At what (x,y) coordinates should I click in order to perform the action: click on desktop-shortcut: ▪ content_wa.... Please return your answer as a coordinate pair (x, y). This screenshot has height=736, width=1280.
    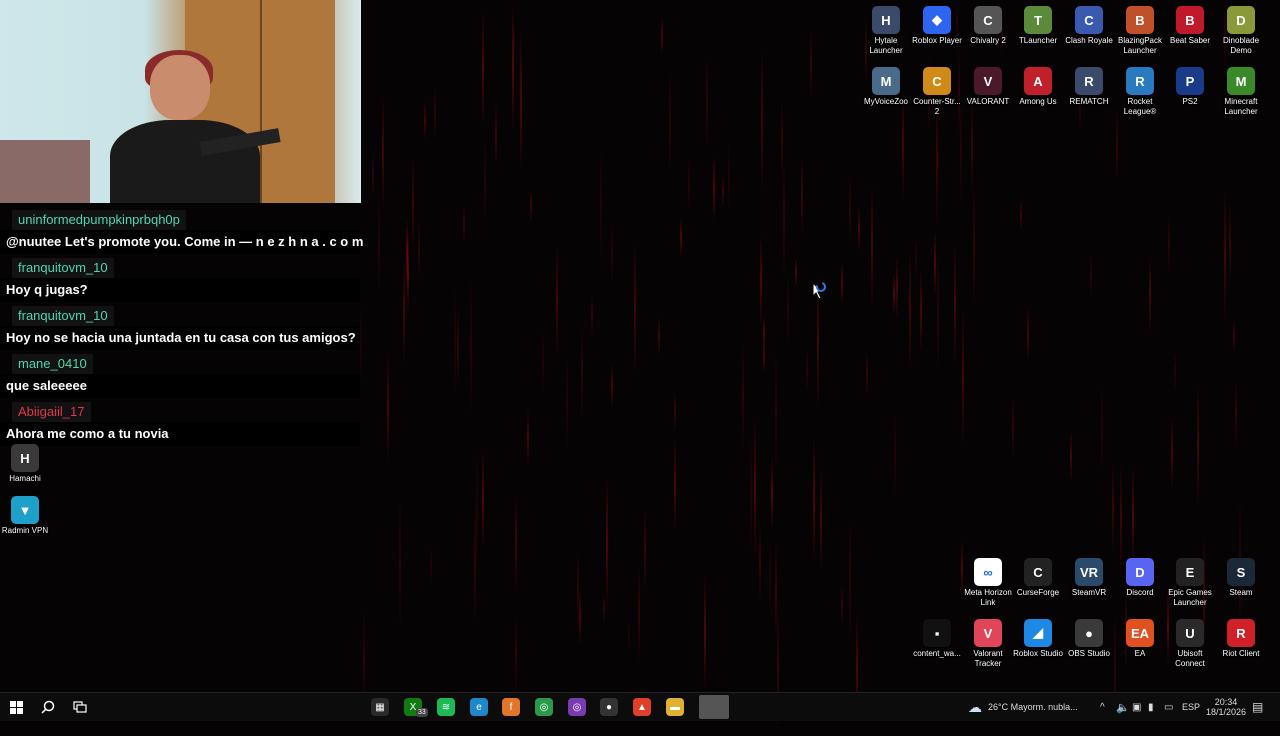
    Looking at the image, I should click on (937, 639).